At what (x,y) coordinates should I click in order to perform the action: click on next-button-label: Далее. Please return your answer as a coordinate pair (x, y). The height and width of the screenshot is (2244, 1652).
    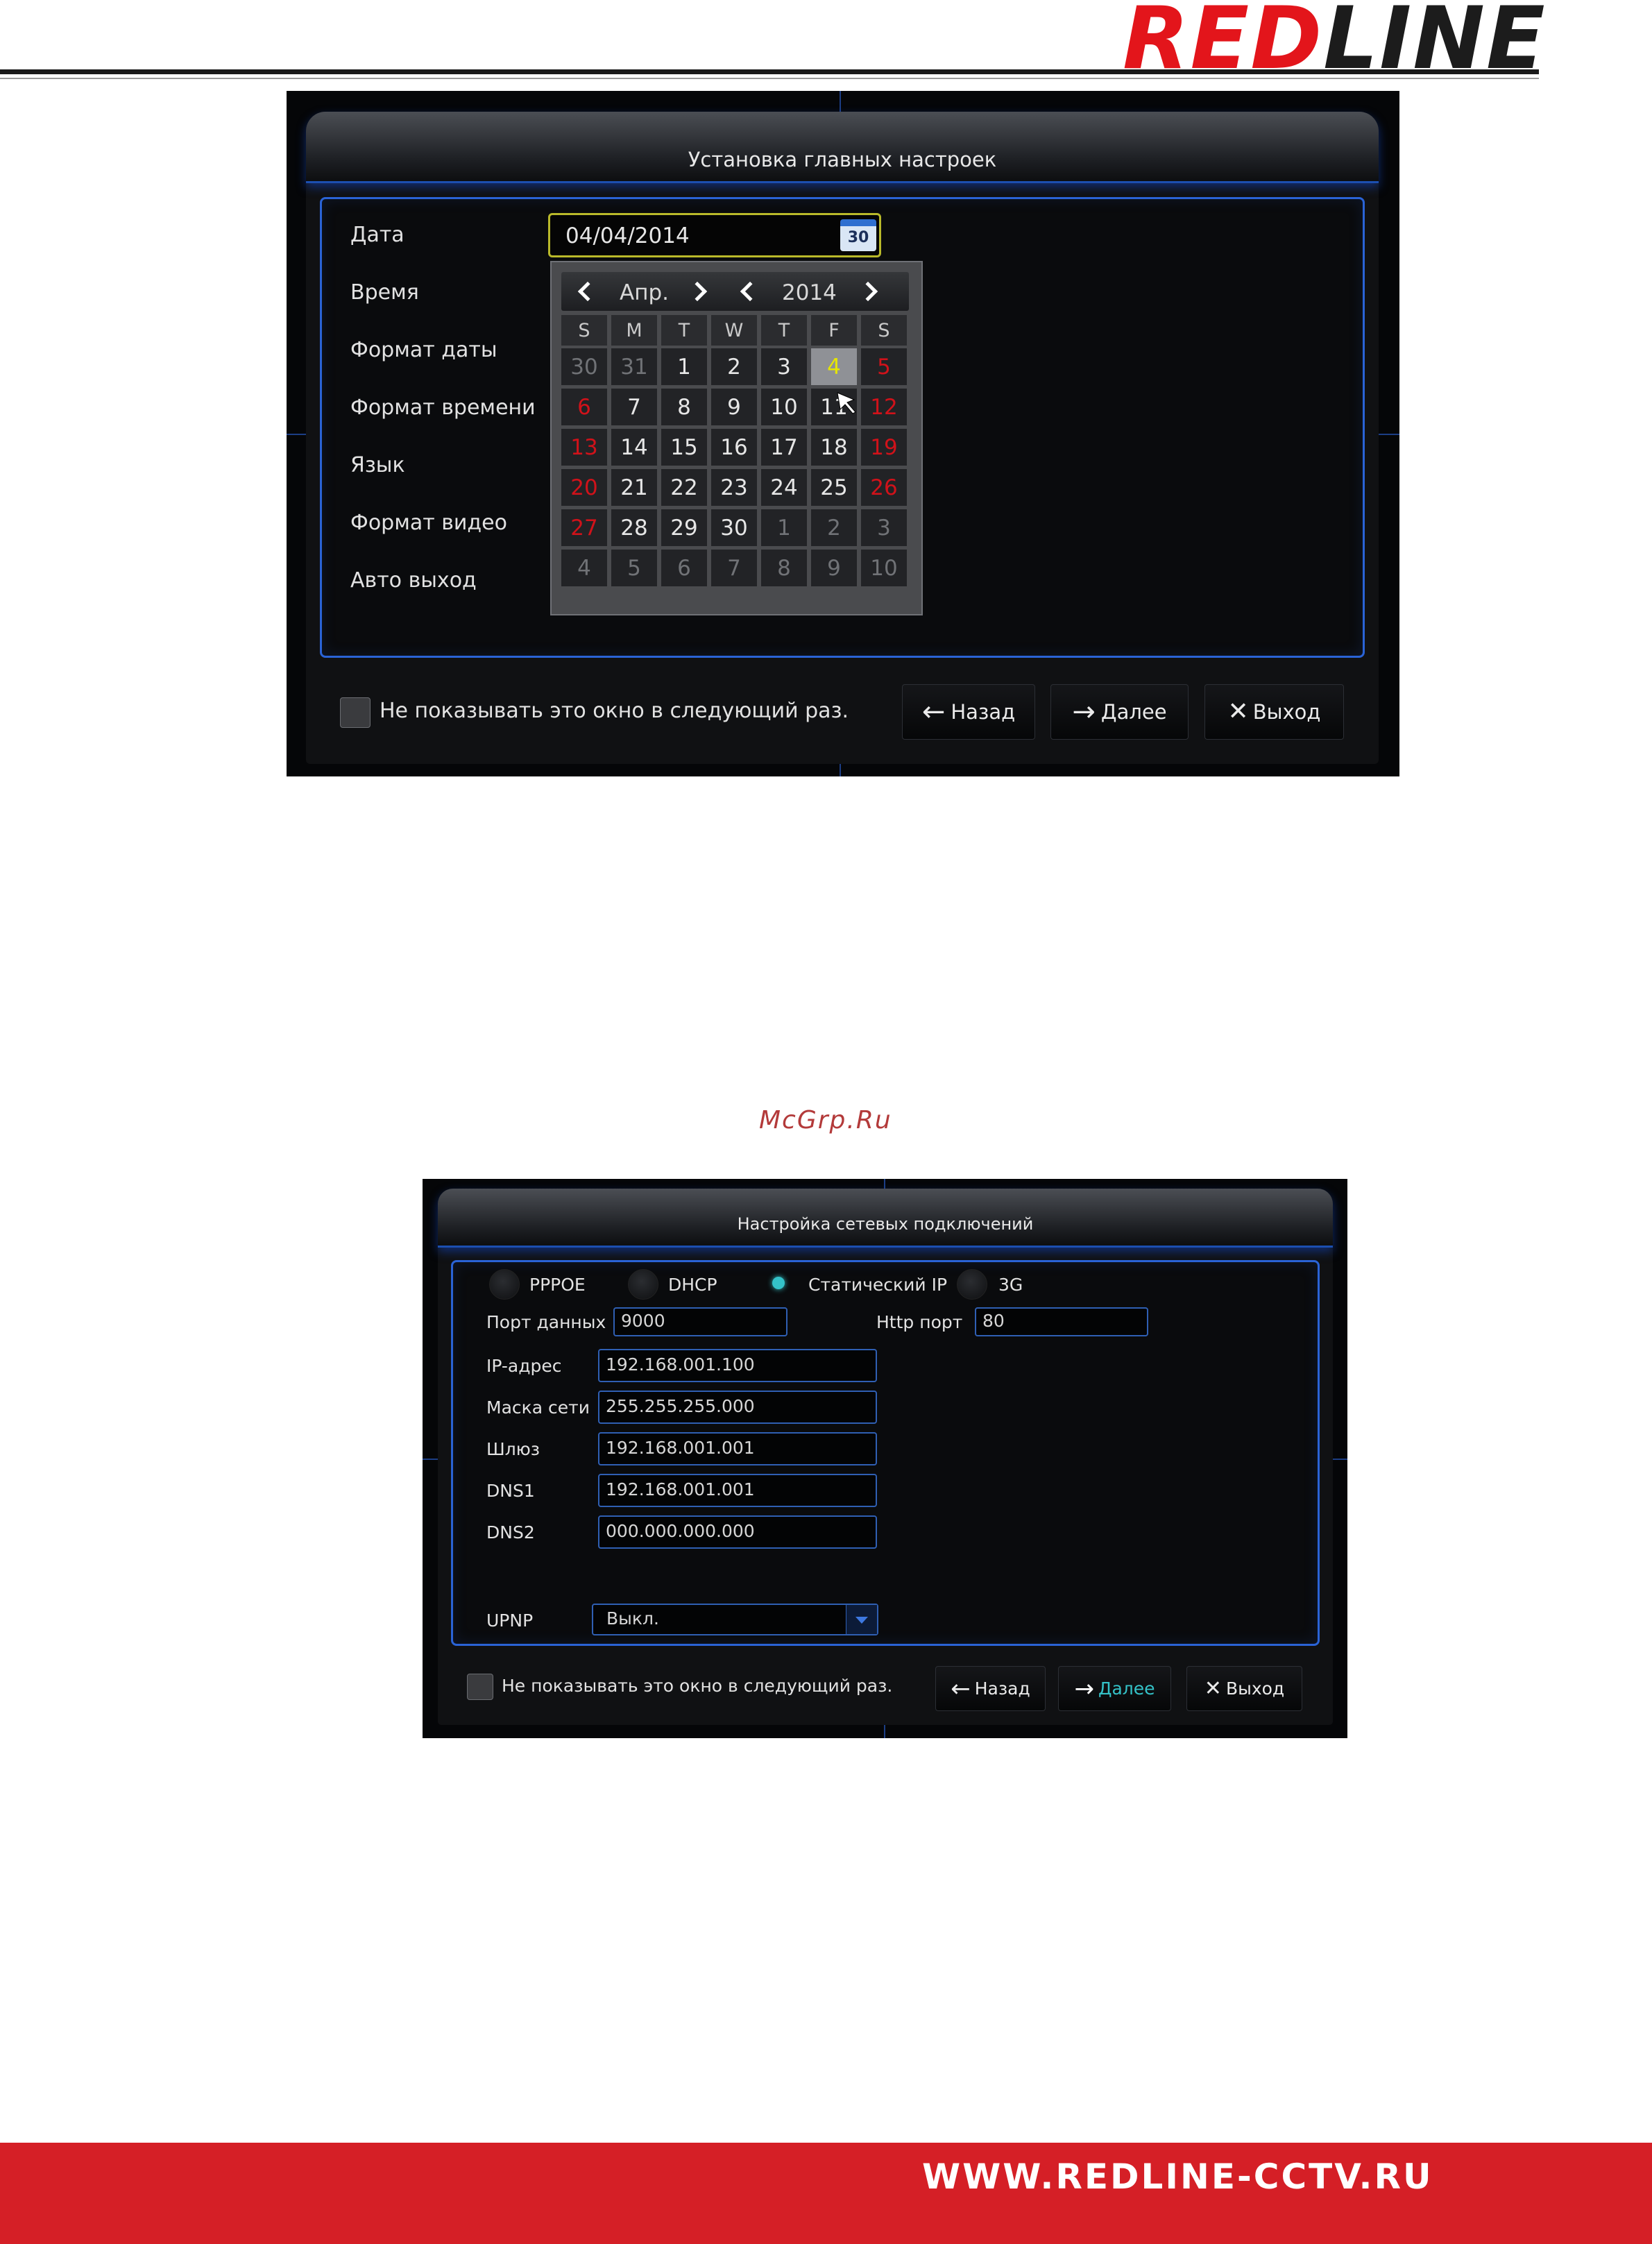
    Looking at the image, I should click on (1133, 712).